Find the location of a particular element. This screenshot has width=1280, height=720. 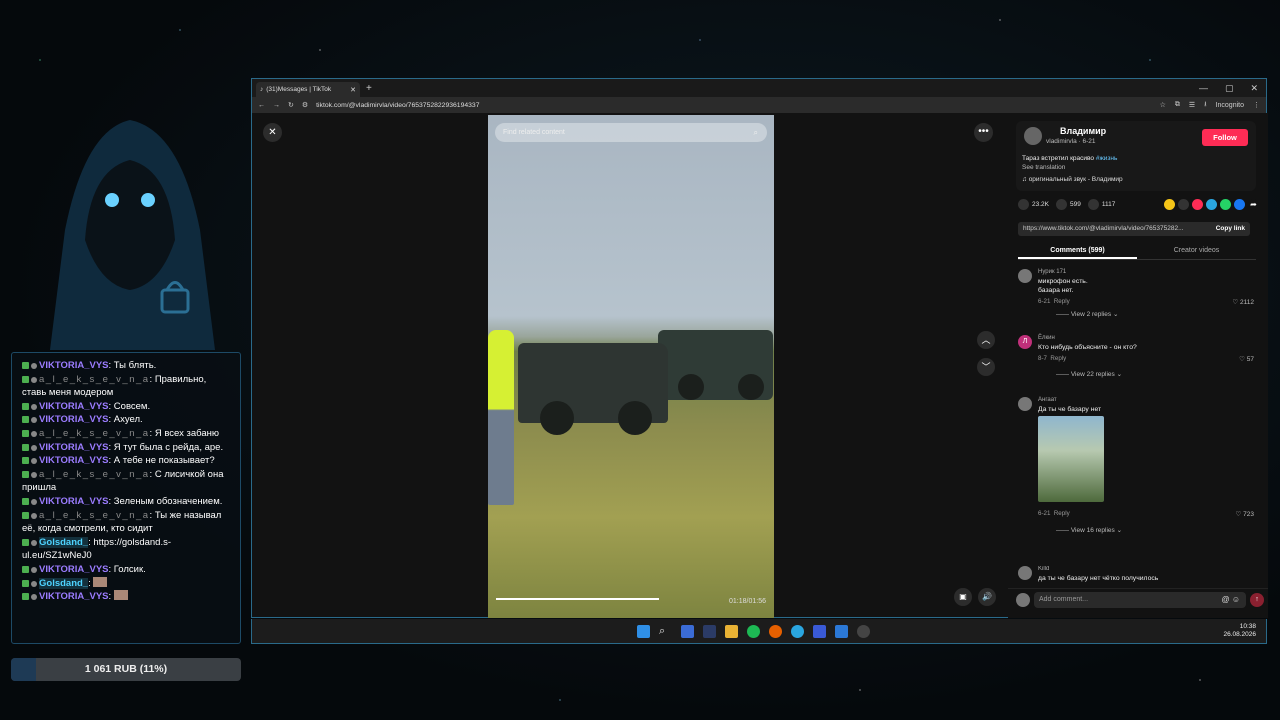

commenter-name: Killd is located at coordinates (1043, 569).